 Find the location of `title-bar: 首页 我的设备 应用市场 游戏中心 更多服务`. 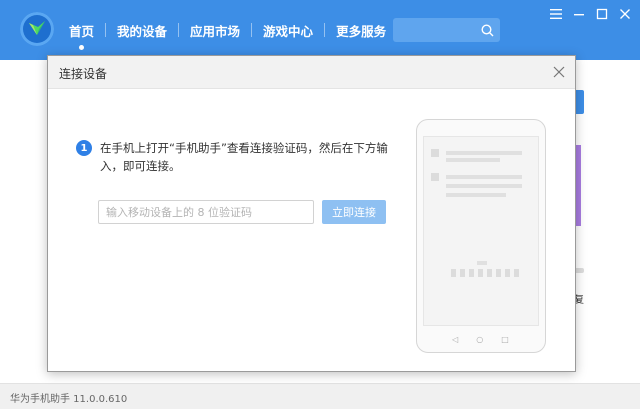

title-bar: 首页 我的设备 应用市场 游戏中心 更多服务 is located at coordinates (320, 30).